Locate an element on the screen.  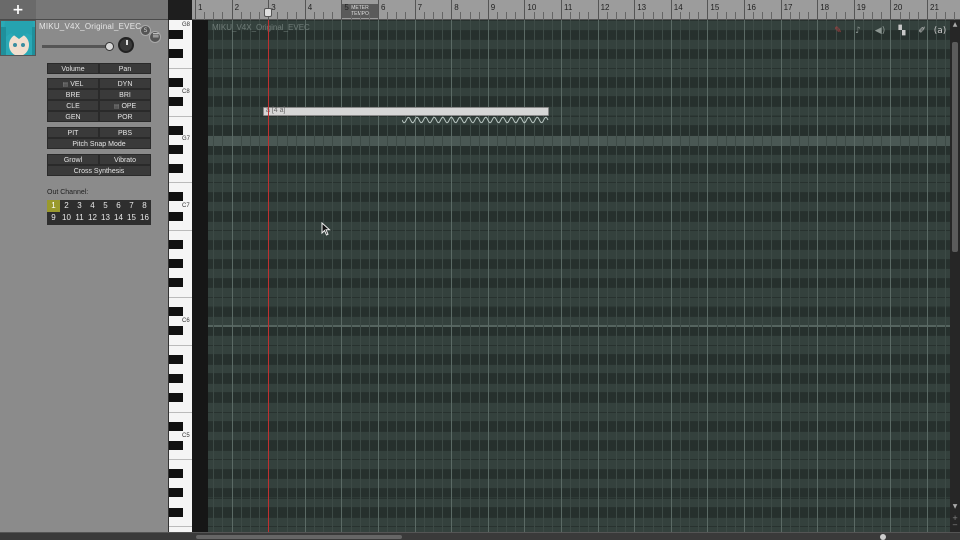
channel-button: 6 is located at coordinates (118, 206).